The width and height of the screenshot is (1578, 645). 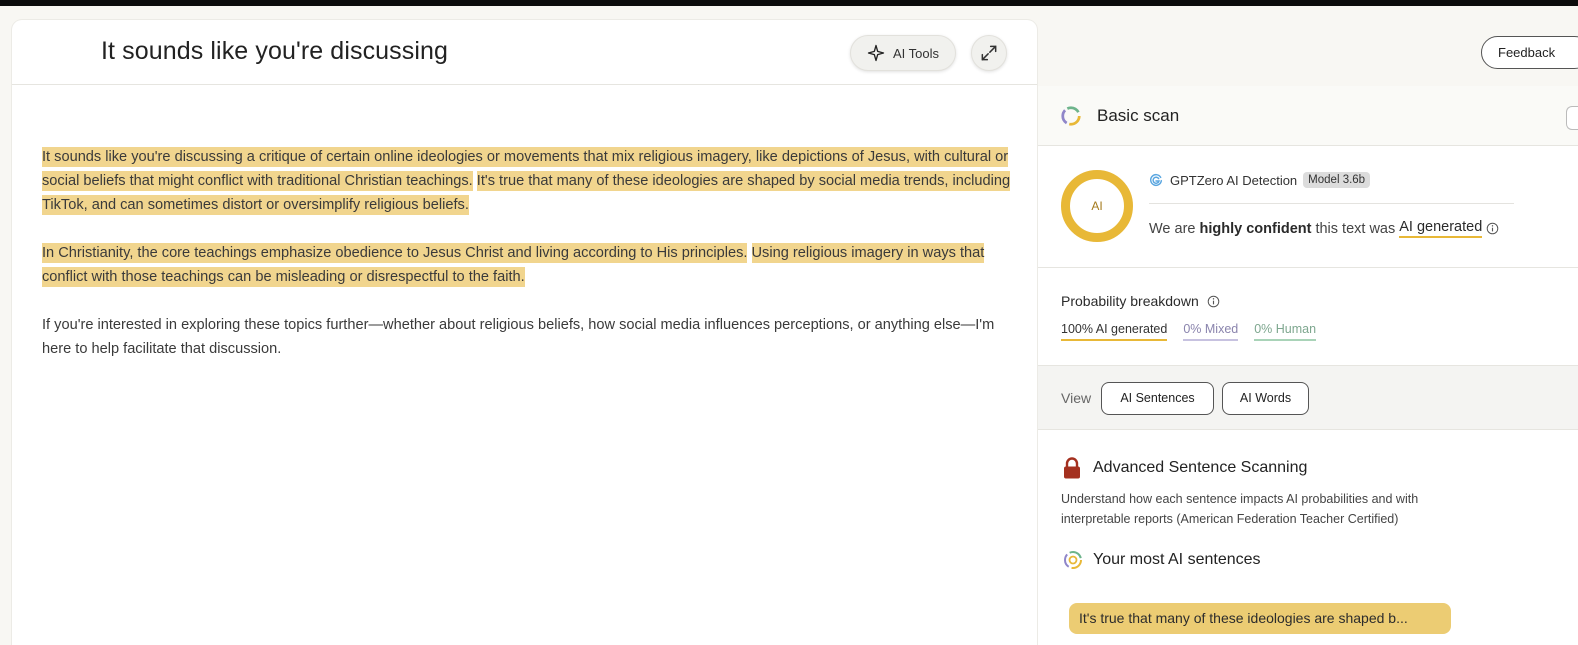 I want to click on panel-edge-handle, so click(x=1572, y=118).